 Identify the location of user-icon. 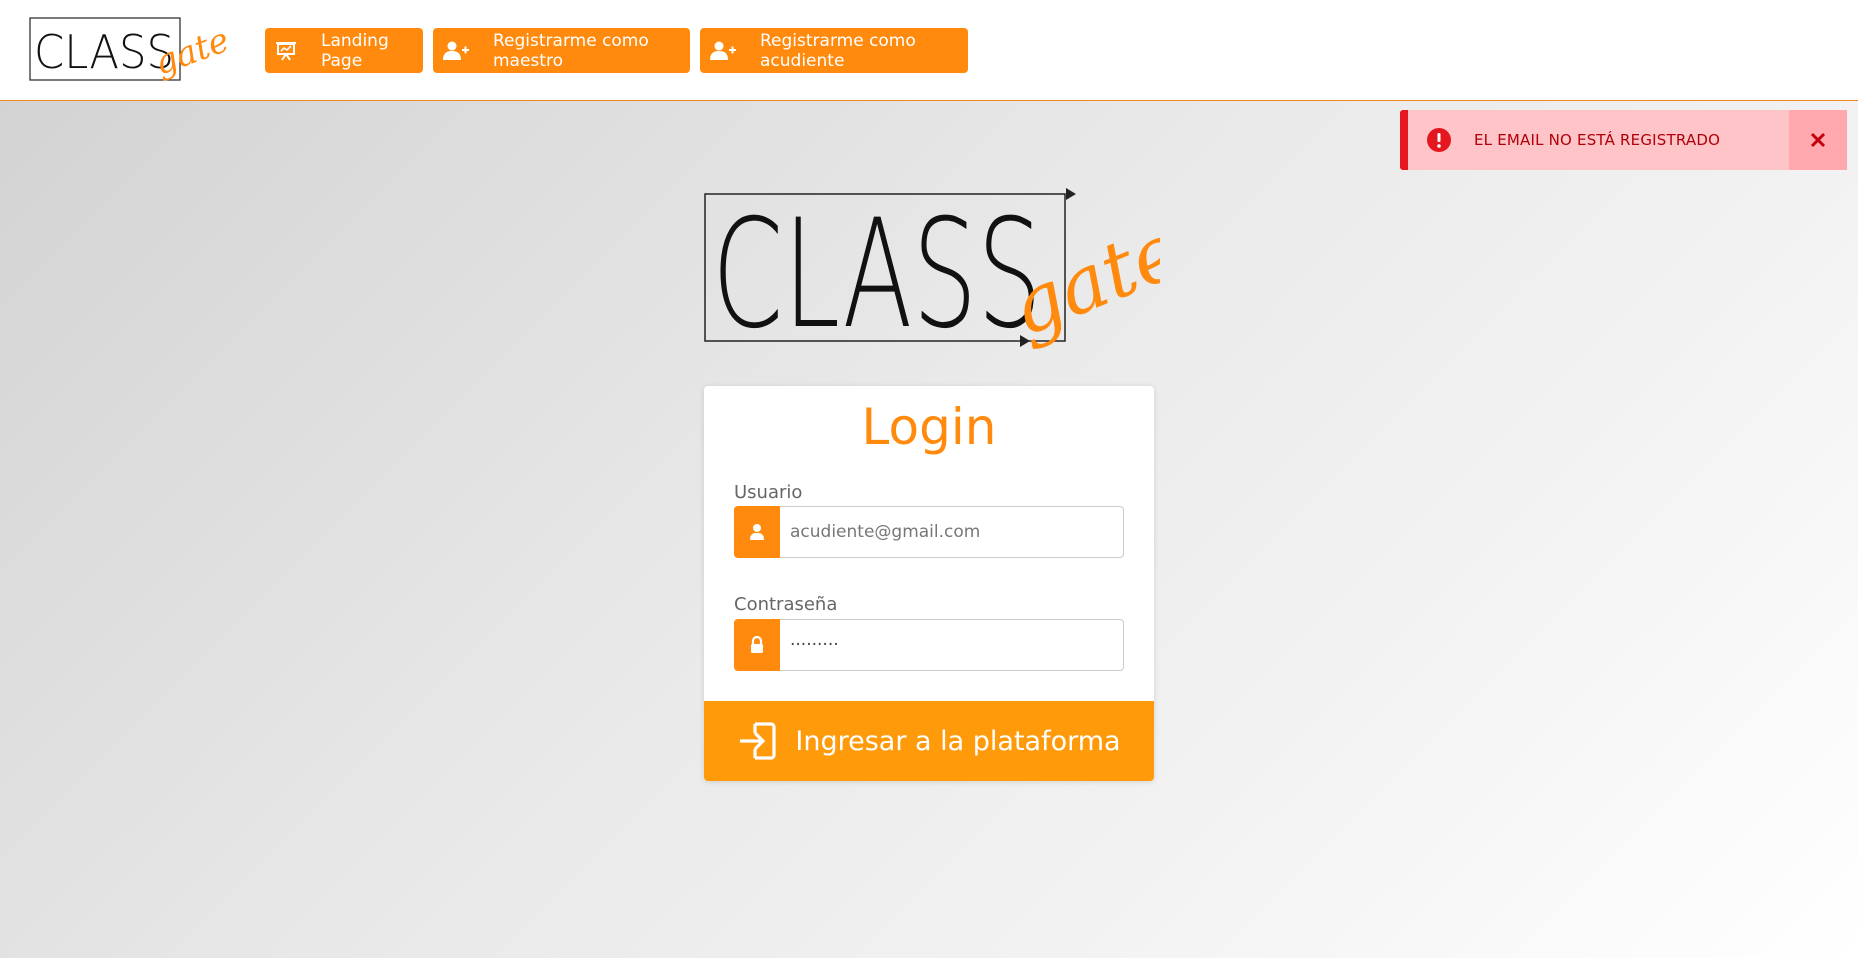
(757, 532).